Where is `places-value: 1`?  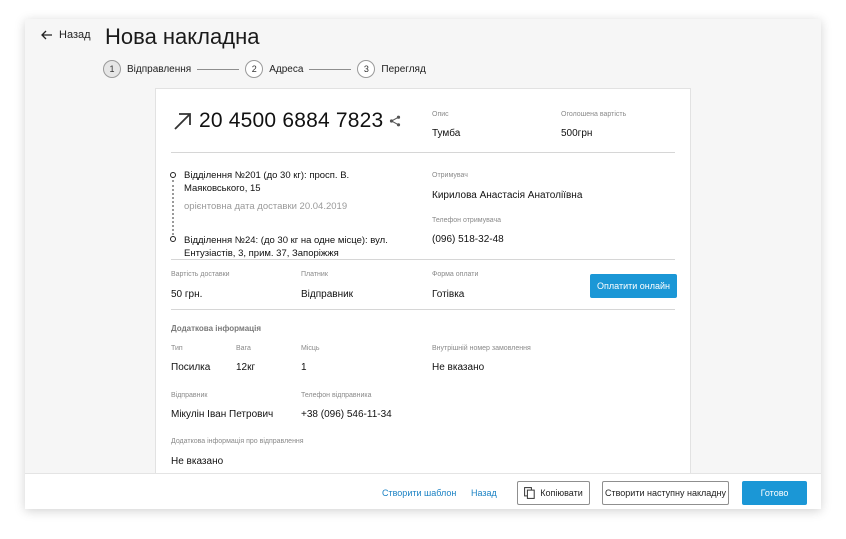 places-value: 1 is located at coordinates (304, 367).